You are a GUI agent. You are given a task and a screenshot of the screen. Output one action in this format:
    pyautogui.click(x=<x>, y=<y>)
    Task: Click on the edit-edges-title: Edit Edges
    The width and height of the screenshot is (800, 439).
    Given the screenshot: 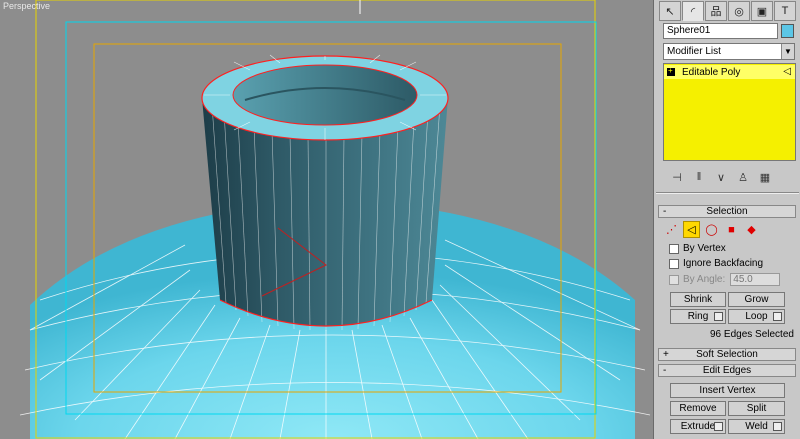 What is the action you would take?
    pyautogui.click(x=727, y=370)
    